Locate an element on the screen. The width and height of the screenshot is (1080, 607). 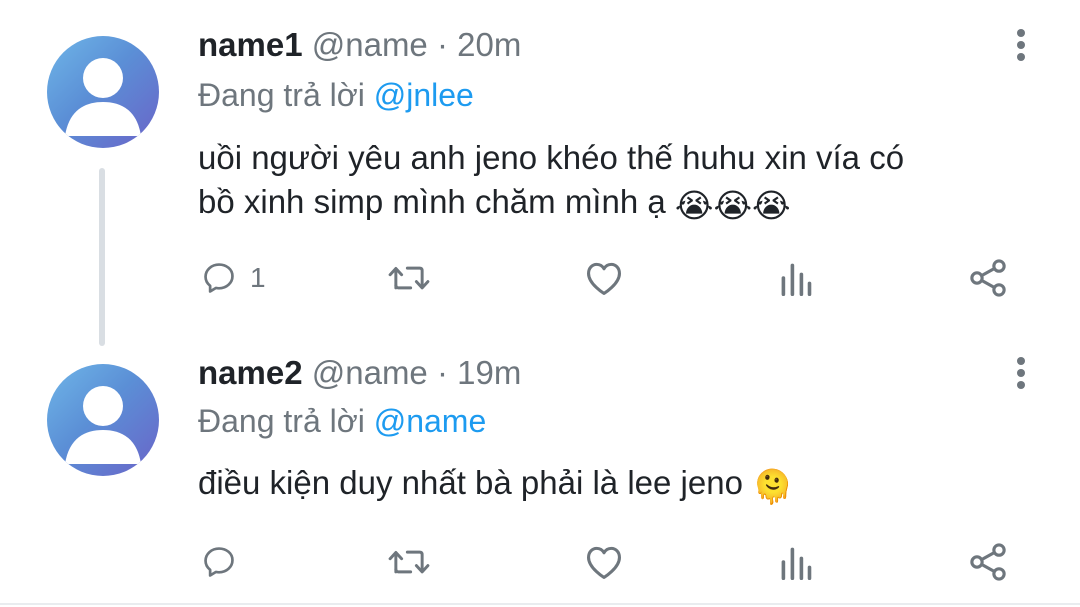
bottom-divider is located at coordinates (540, 604).